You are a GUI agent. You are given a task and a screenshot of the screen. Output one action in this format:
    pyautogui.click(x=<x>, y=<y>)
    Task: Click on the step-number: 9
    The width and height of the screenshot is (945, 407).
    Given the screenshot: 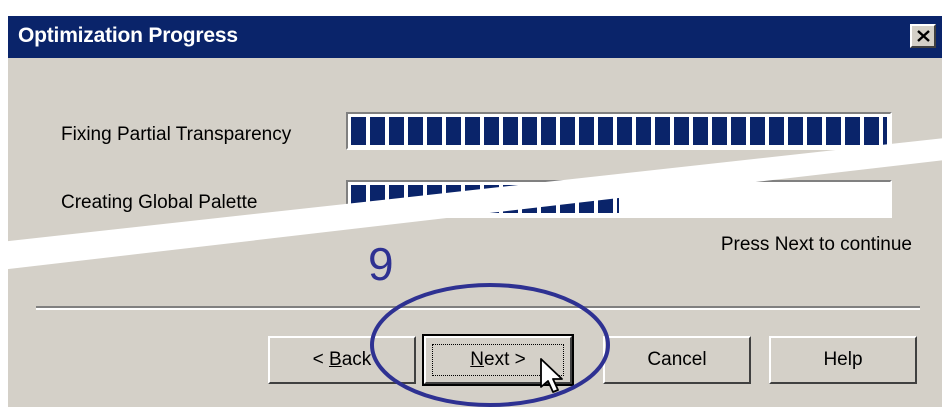 What is the action you would take?
    pyautogui.click(x=381, y=264)
    